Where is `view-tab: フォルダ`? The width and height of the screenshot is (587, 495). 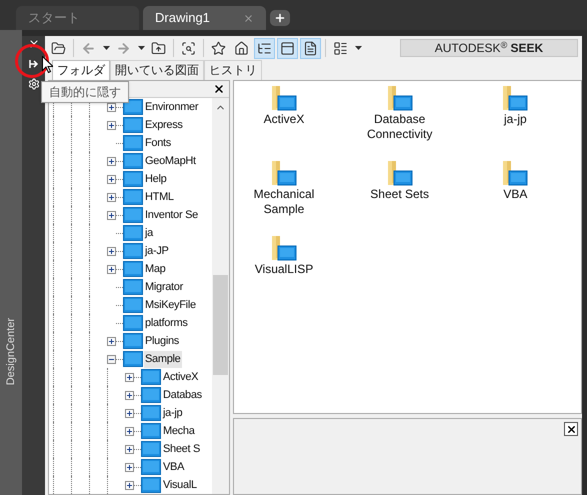
view-tab: フォルダ is located at coordinates (81, 70).